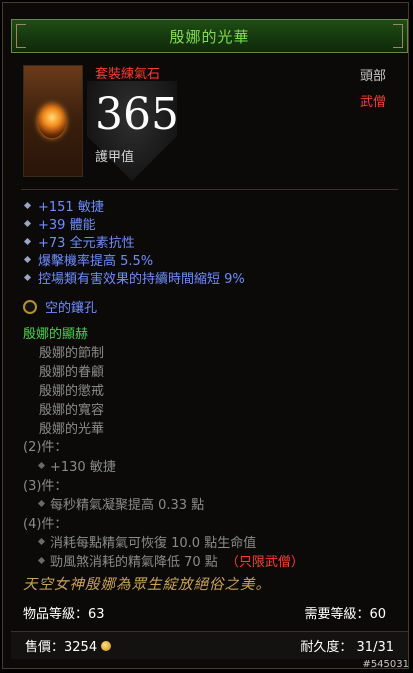  I want to click on durability: 耐久度： 31/31, so click(347, 647).